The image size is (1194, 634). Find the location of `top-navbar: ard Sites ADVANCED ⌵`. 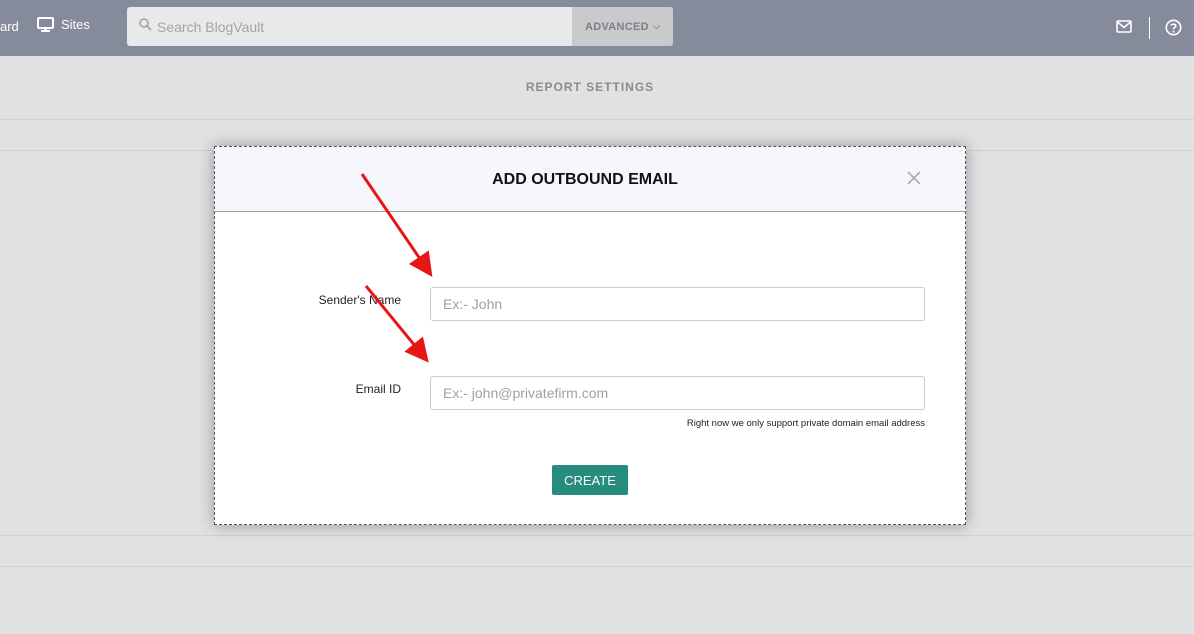

top-navbar: ard Sites ADVANCED ⌵ is located at coordinates (597, 28).